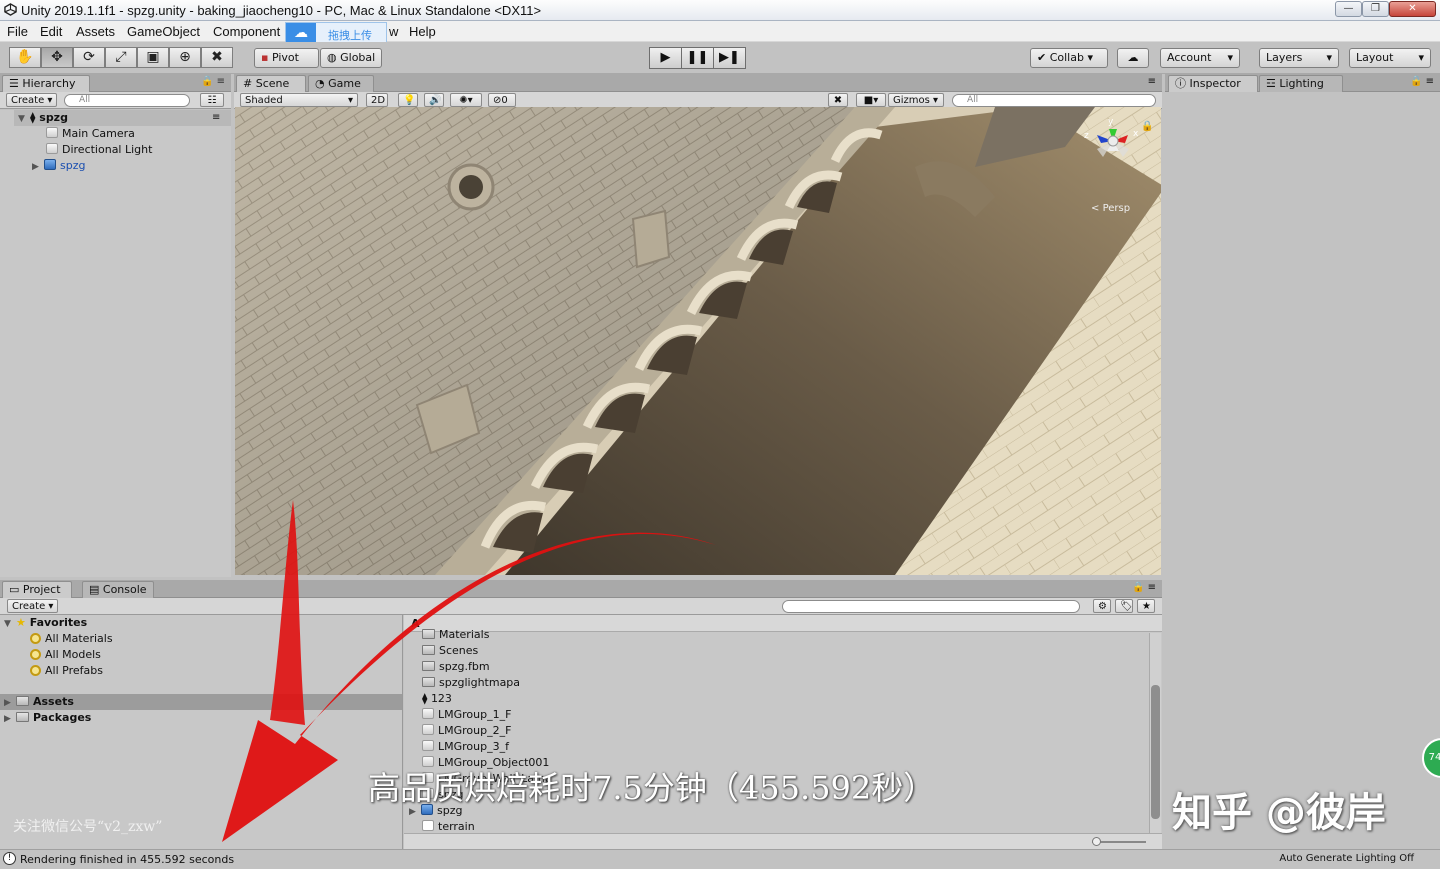 This screenshot has height=869, width=1440. I want to click on zhihu-watermark: 知乎 @彼岸, so click(1279, 813).